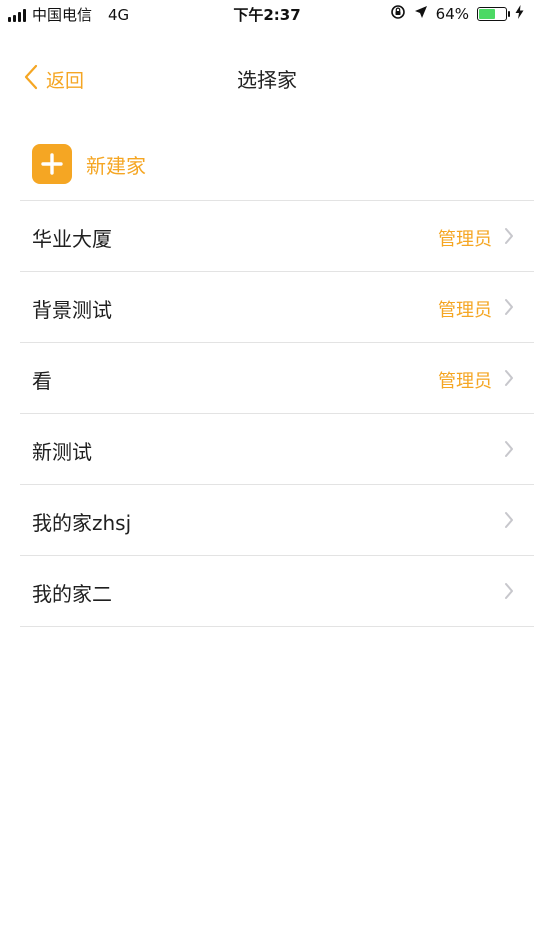 The width and height of the screenshot is (534, 950). I want to click on home-row: 我的家zhsj, so click(277, 520).